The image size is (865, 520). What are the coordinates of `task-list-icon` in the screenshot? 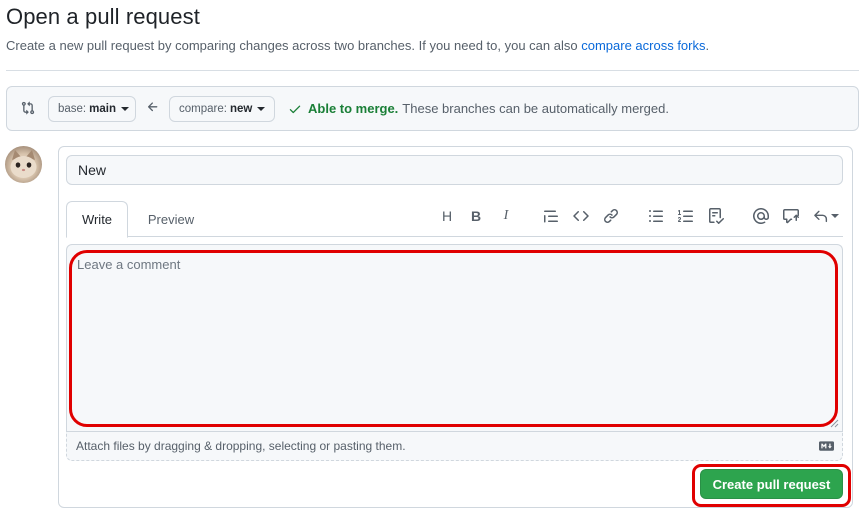 It's located at (716, 216).